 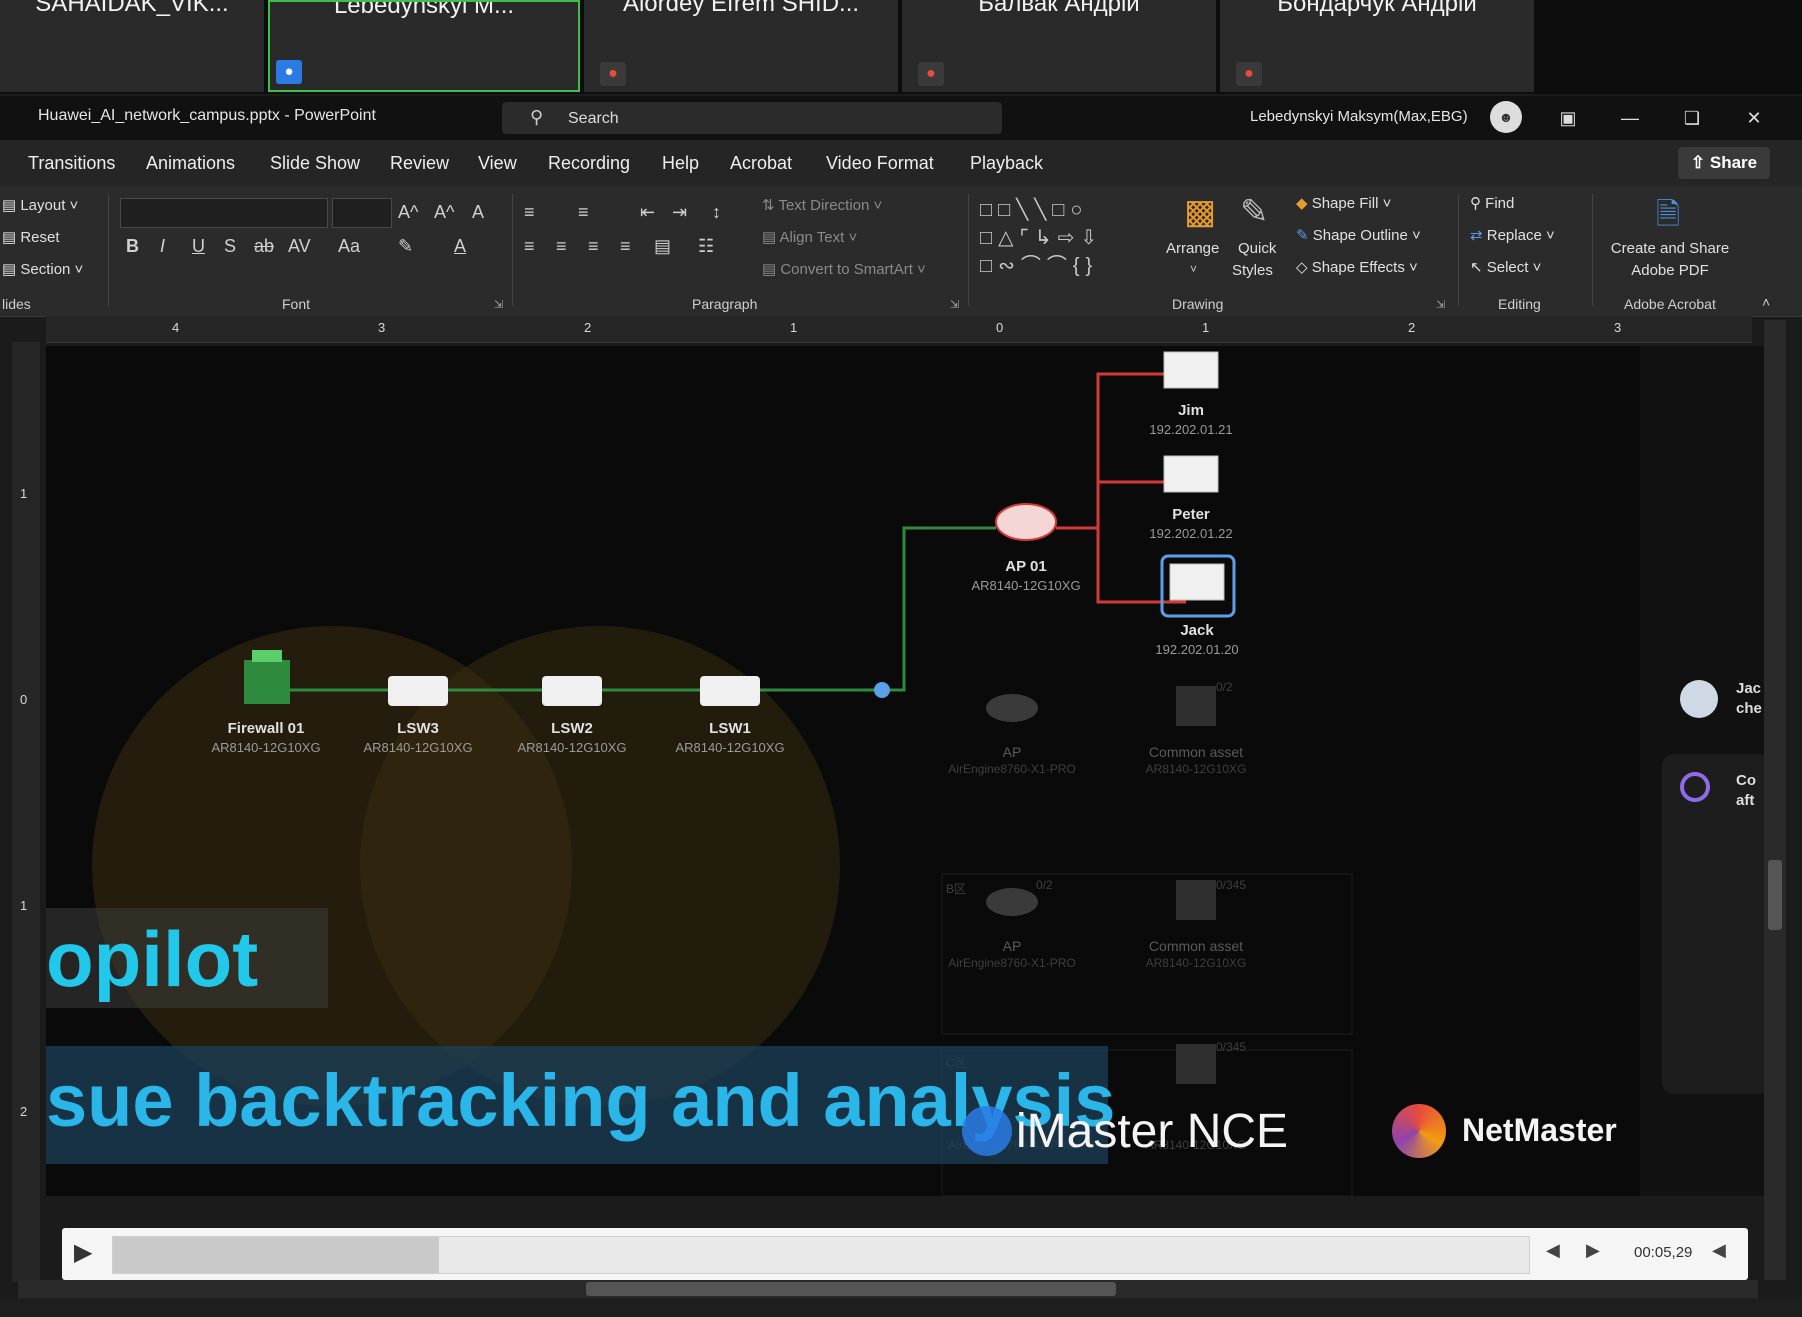 What do you see at coordinates (1196, 946) in the screenshot?
I see `faded-label: Common asset` at bounding box center [1196, 946].